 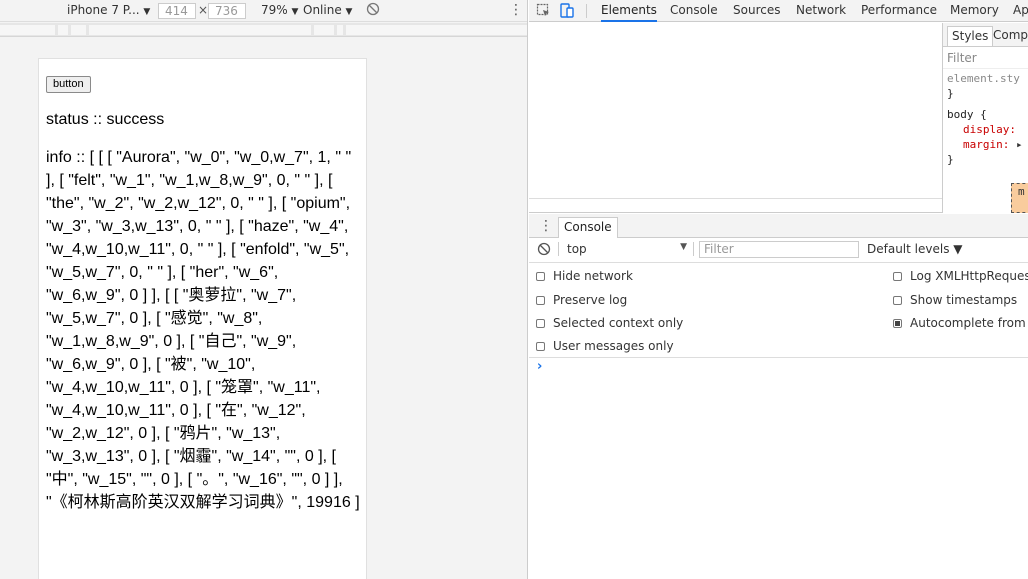 I want to click on preserve-log-checkbox, so click(x=540, y=300).